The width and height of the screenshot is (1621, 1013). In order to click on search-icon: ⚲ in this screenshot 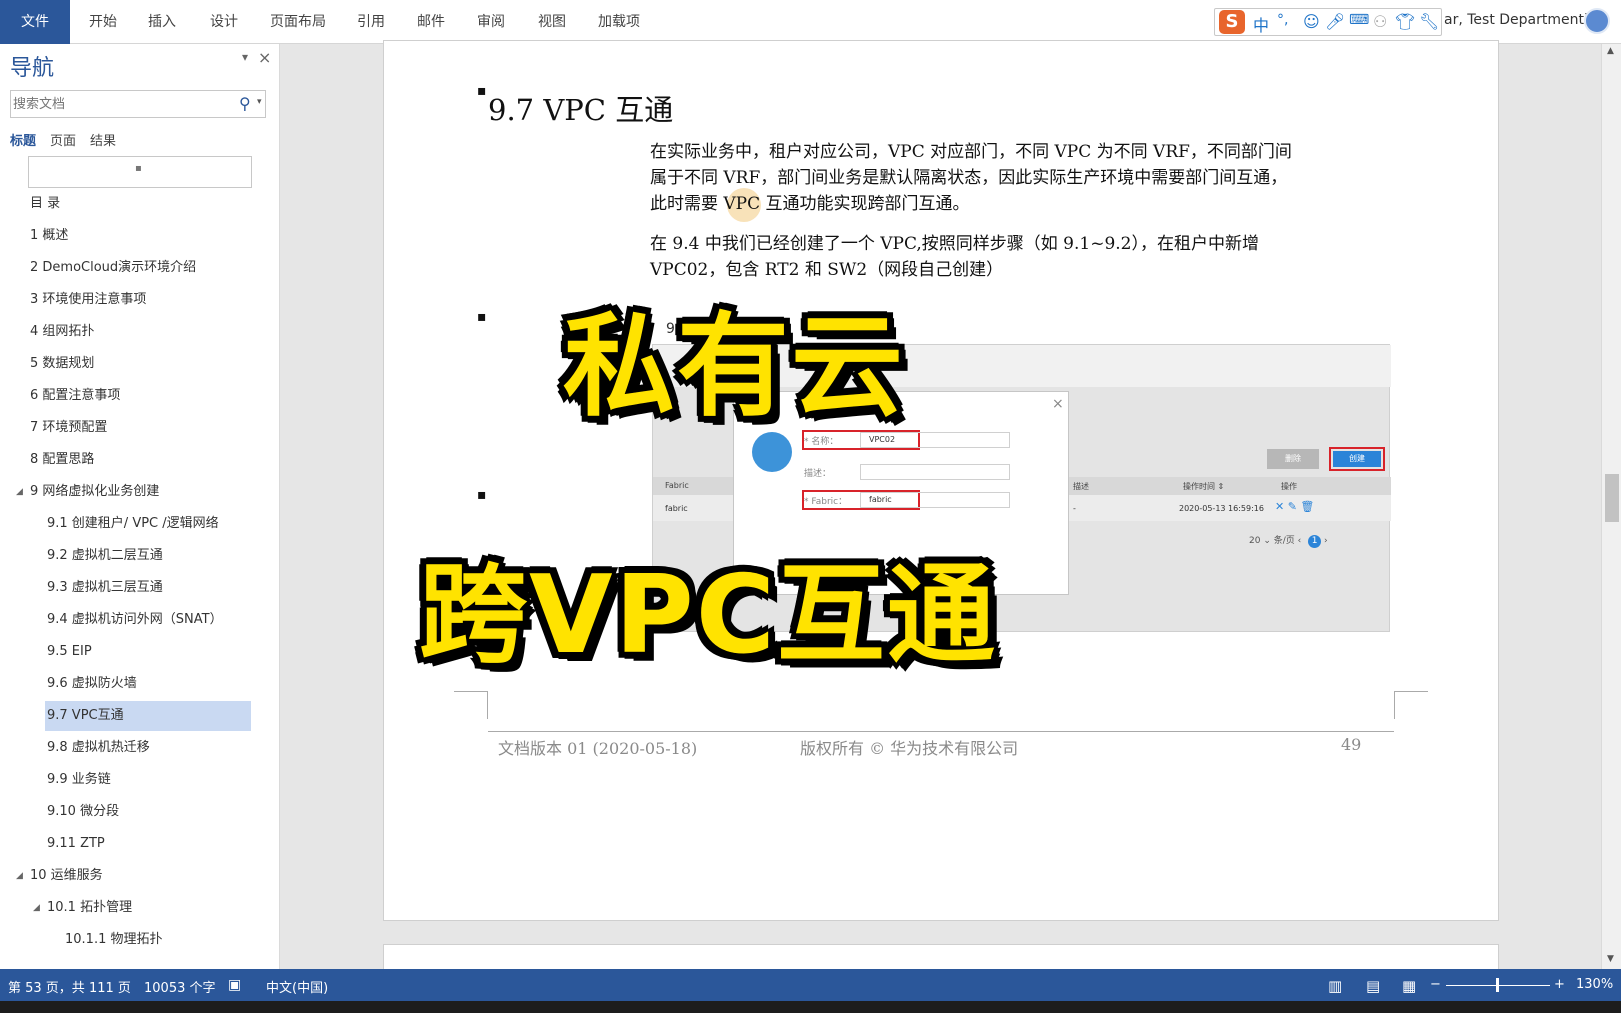, I will do `click(245, 103)`.